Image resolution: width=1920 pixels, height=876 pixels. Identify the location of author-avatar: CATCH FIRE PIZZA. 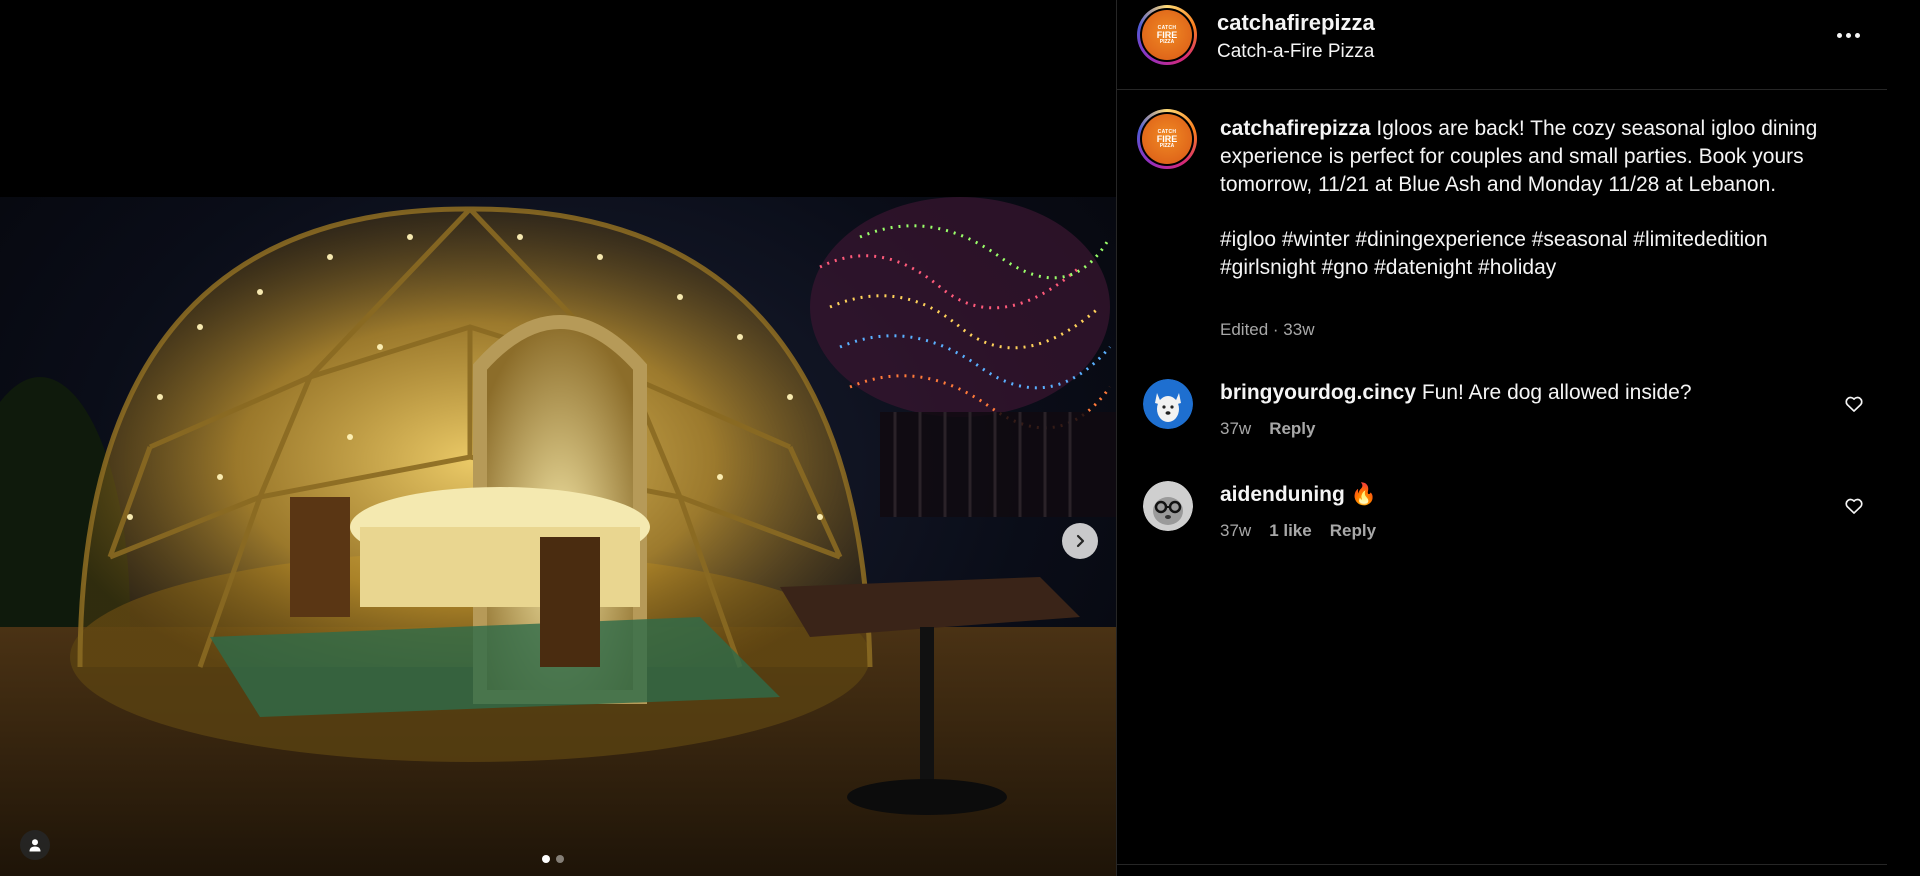
(1167, 35).